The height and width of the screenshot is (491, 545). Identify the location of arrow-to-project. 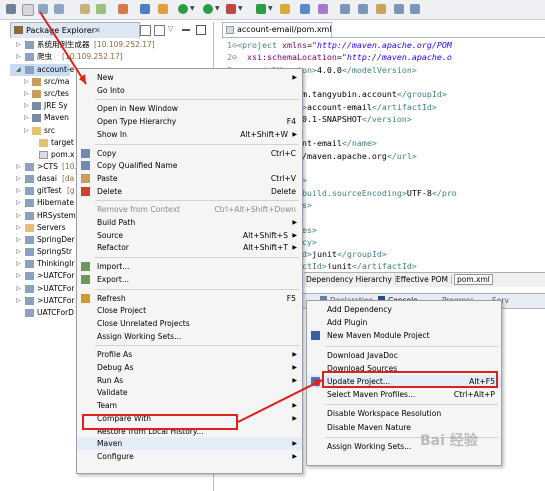
(63, 48).